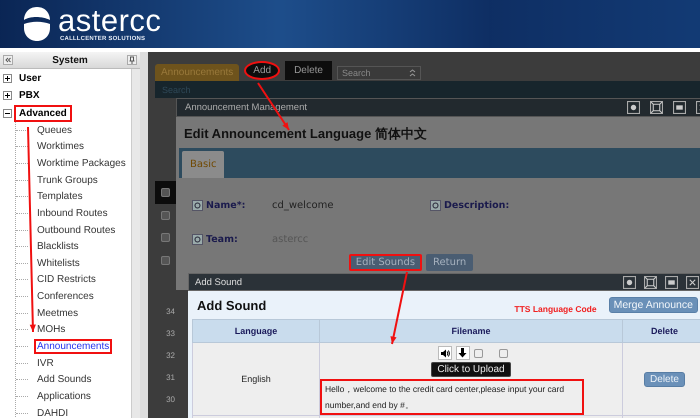 The width and height of the screenshot is (700, 418). I want to click on tts-language-label: TTS Language Code, so click(555, 309).